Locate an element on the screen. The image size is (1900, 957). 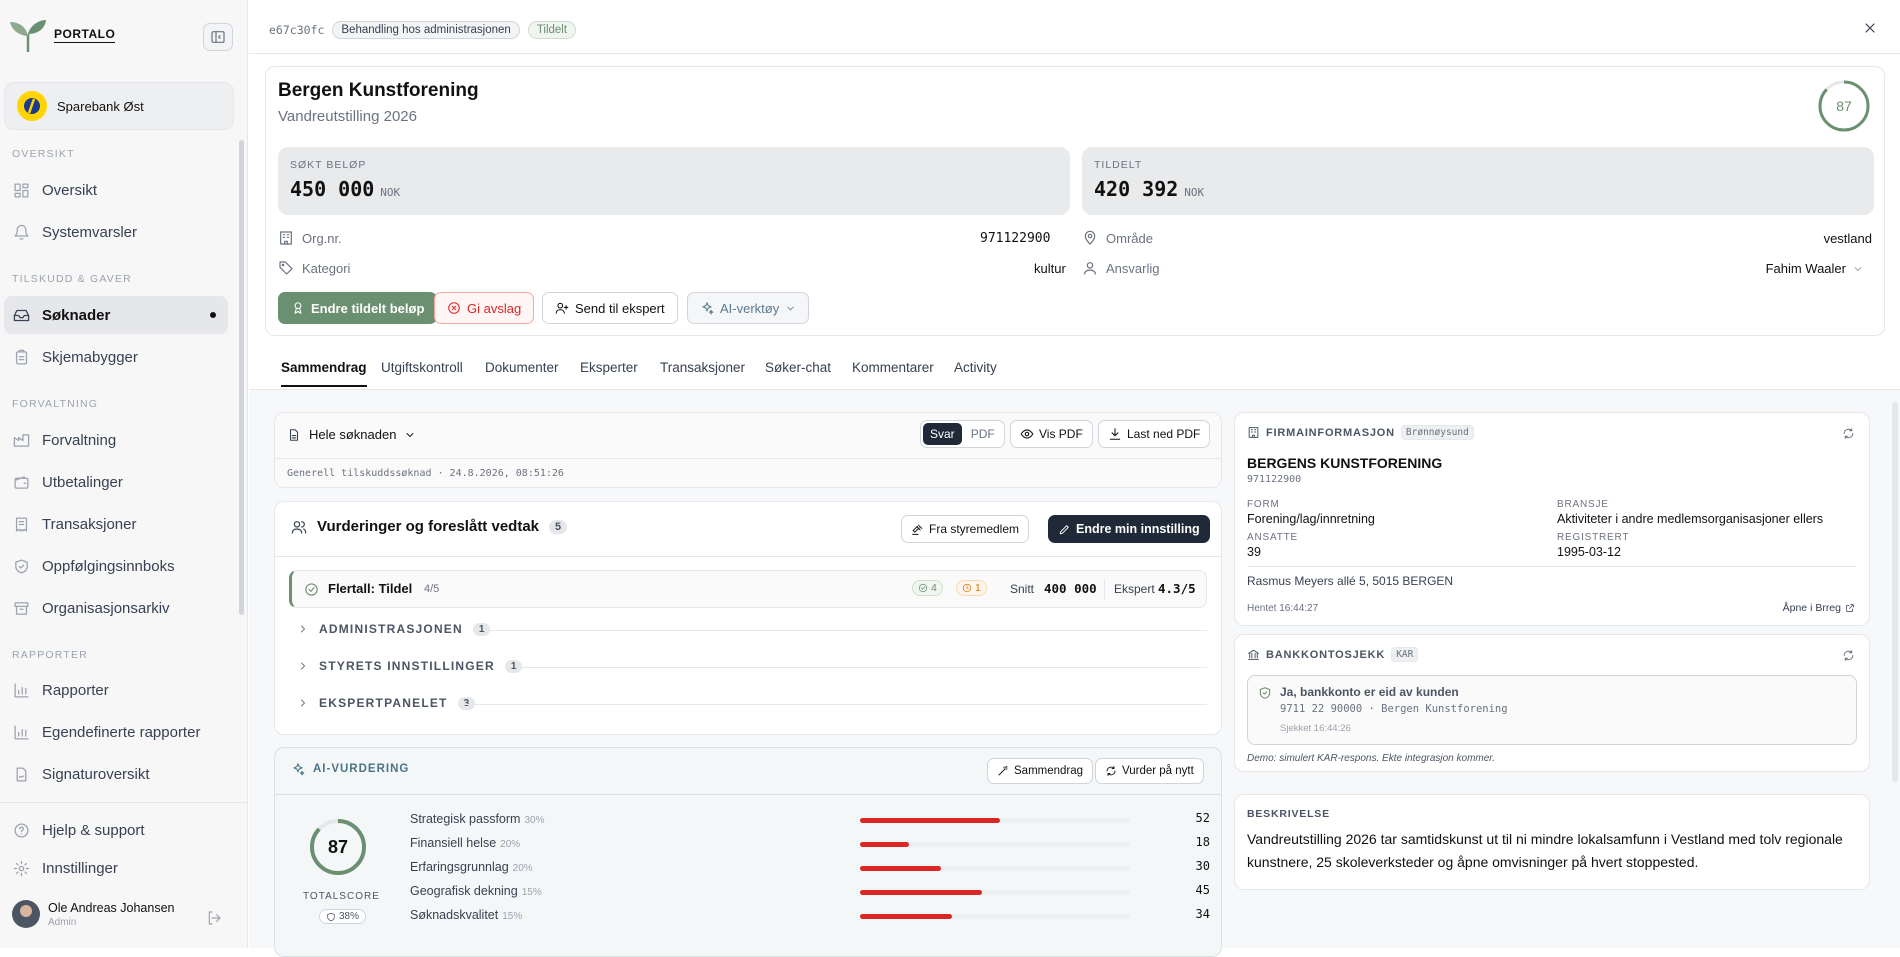
from-board-member-button: Fra styremedlem is located at coordinates (965, 529).